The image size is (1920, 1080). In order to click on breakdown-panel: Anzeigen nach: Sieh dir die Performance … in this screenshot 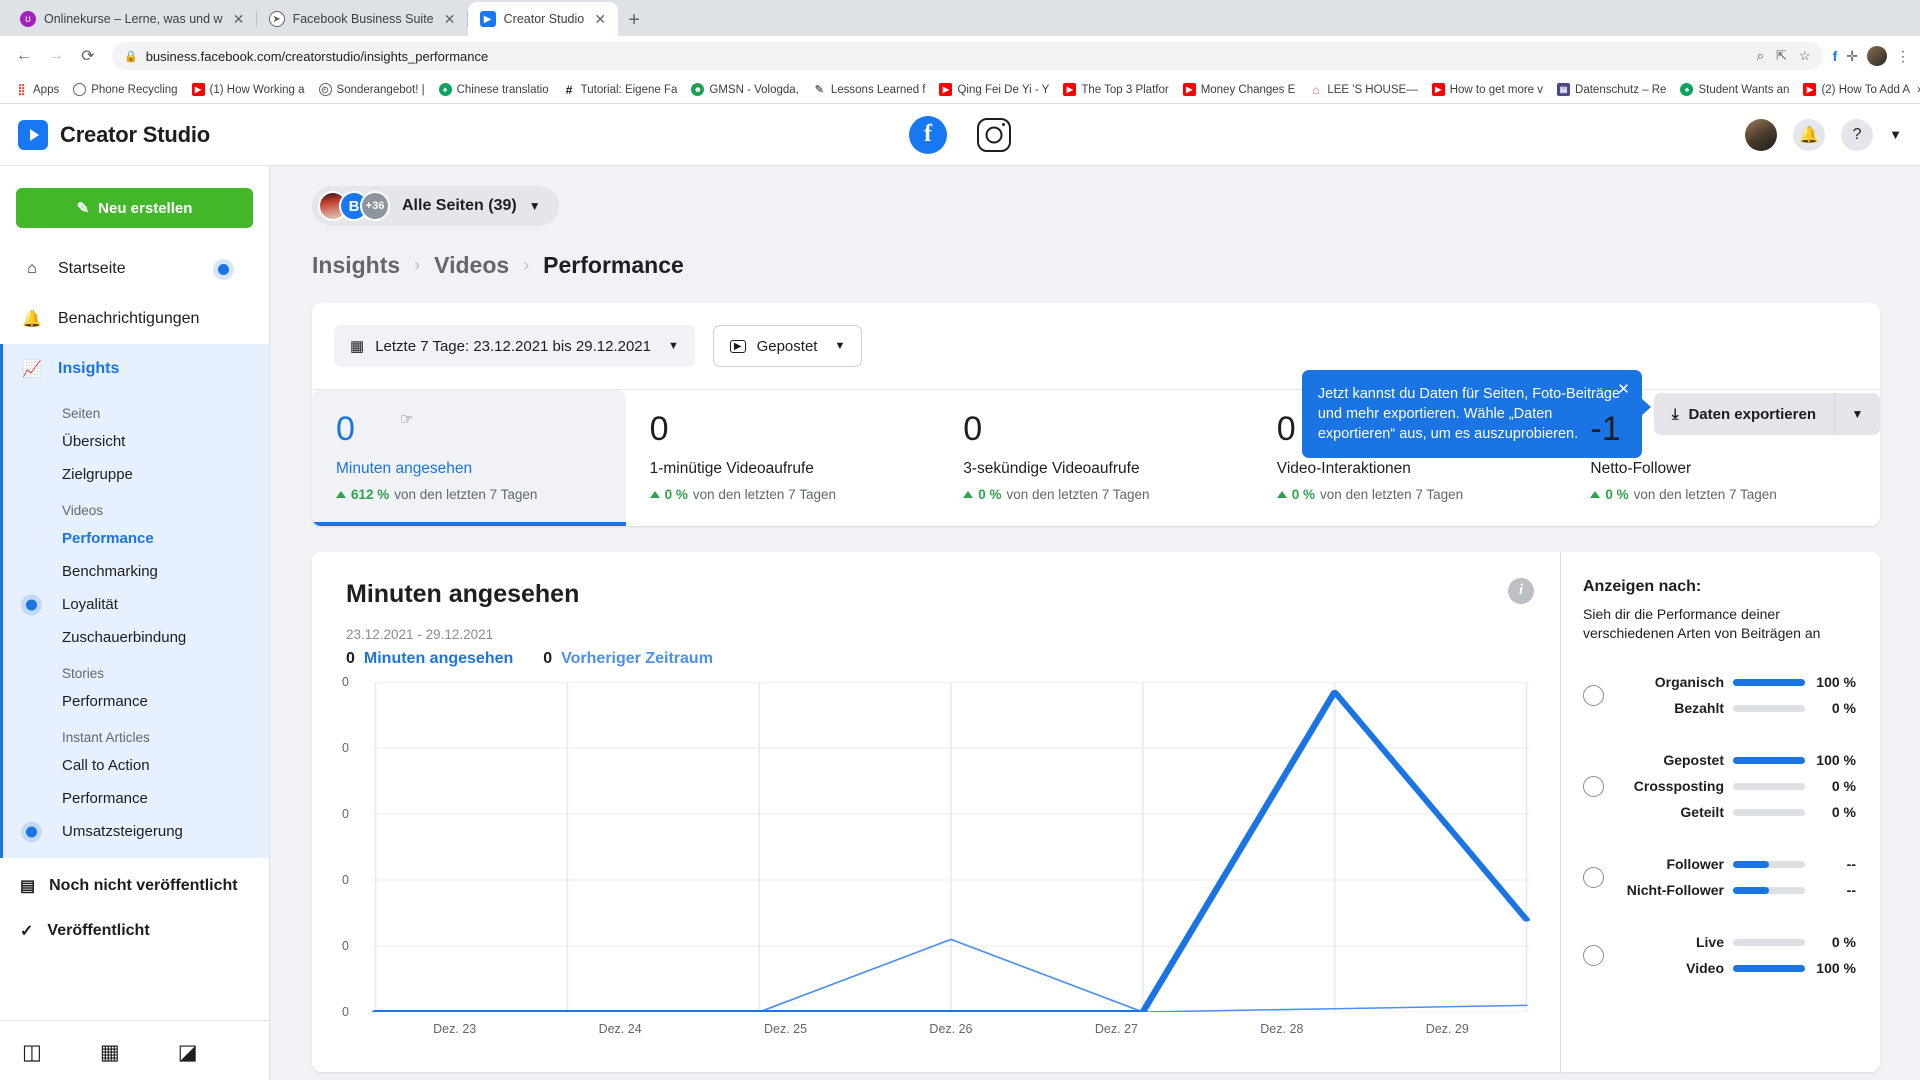, I will do `click(1720, 811)`.